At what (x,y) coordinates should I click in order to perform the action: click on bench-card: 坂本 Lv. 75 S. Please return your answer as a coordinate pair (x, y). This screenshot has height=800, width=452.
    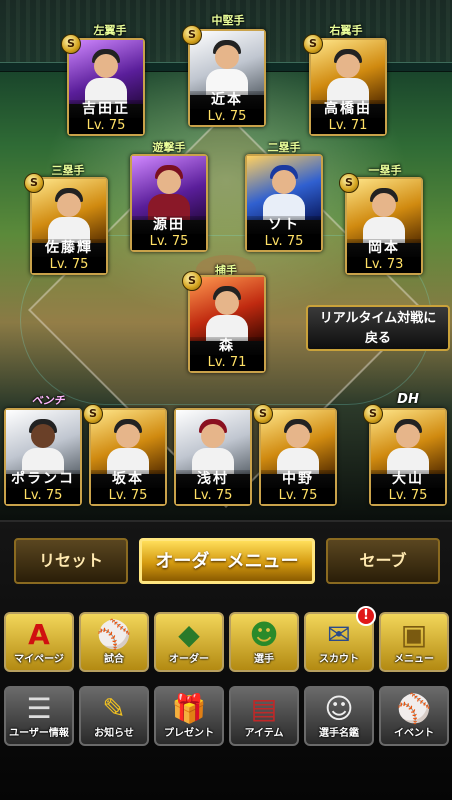
    Looking at the image, I should click on (125, 455).